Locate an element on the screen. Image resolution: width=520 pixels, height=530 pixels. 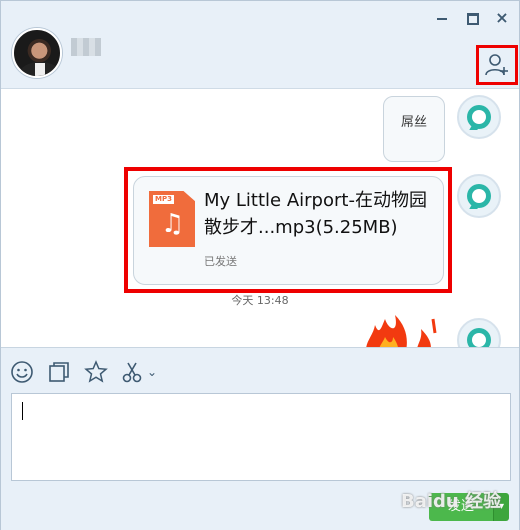
fire-emoji-icon is located at coordinates (401, 331).